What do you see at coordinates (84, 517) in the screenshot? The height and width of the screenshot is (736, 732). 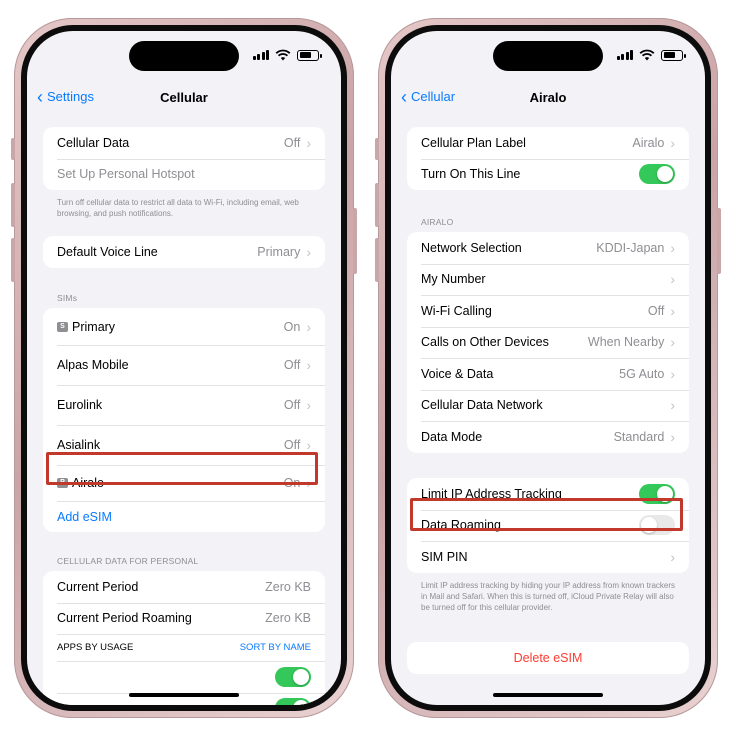 I see `add-esim-link: Add eSIM` at bounding box center [84, 517].